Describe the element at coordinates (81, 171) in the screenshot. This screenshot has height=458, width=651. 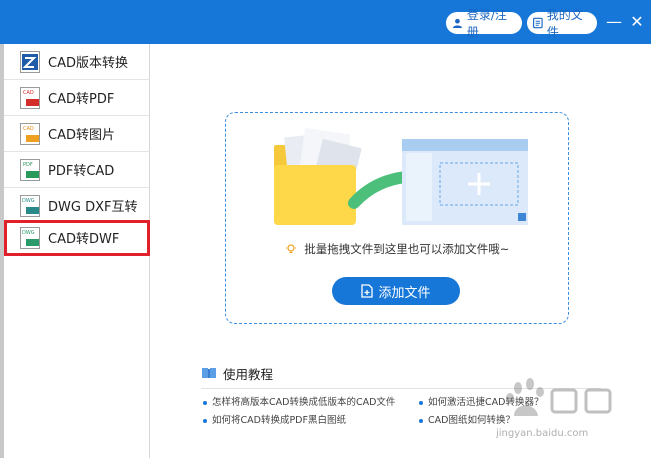
I see `sidebar-item-label: PDF转CAD` at that location.